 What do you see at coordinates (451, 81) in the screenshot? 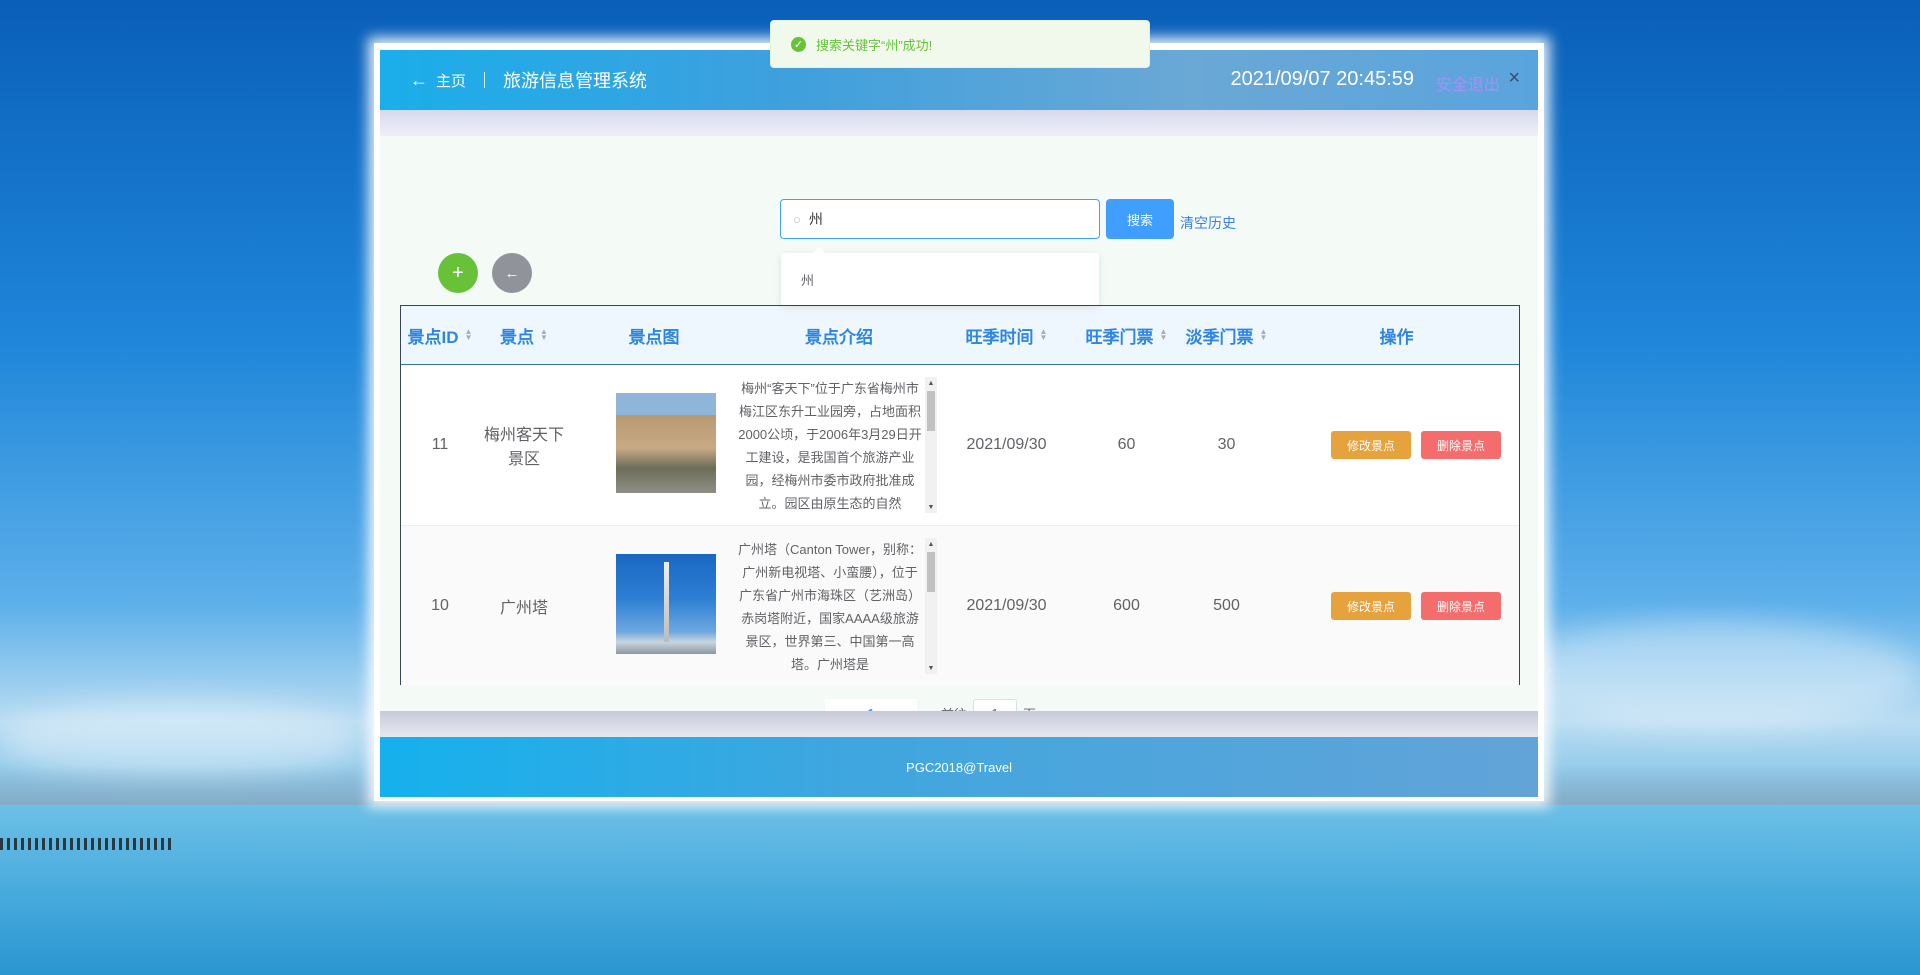
I see `home-link-label: 主页` at bounding box center [451, 81].